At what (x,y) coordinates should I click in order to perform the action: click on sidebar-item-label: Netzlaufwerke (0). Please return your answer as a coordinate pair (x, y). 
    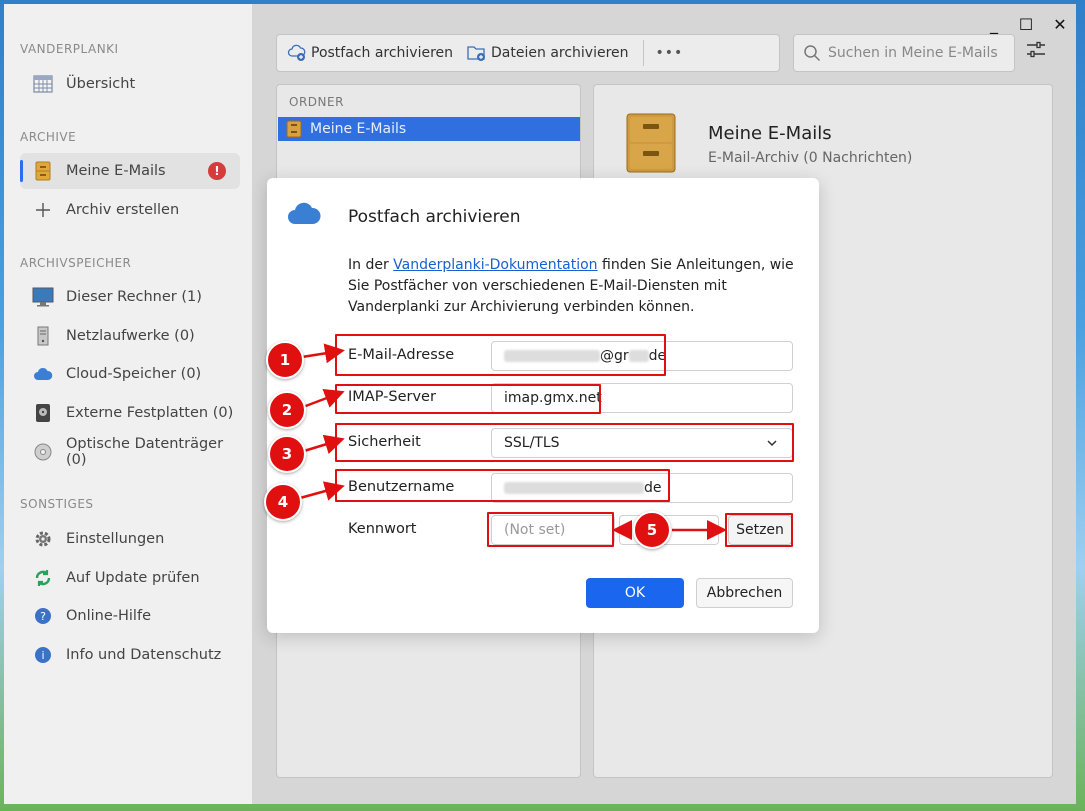
    Looking at the image, I should click on (130, 336).